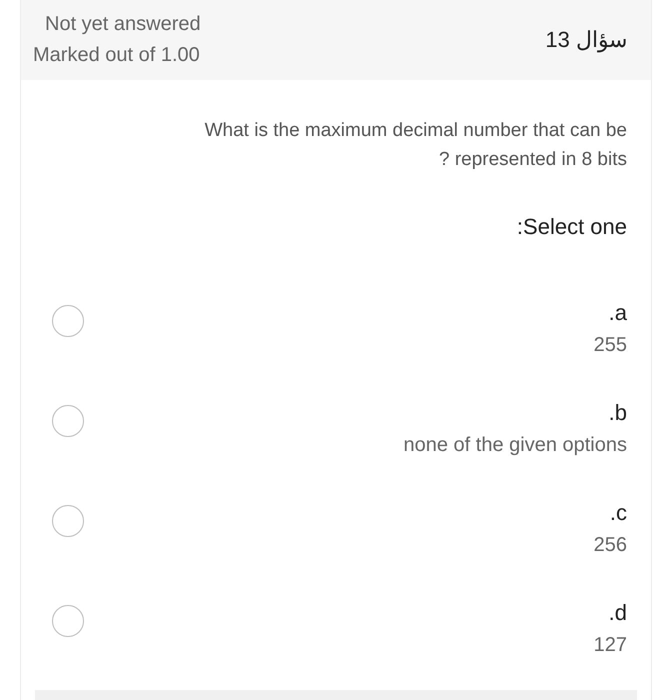 This screenshot has height=700, width=672. What do you see at coordinates (571, 227) in the screenshot?
I see `select-prompt: :Select one` at bounding box center [571, 227].